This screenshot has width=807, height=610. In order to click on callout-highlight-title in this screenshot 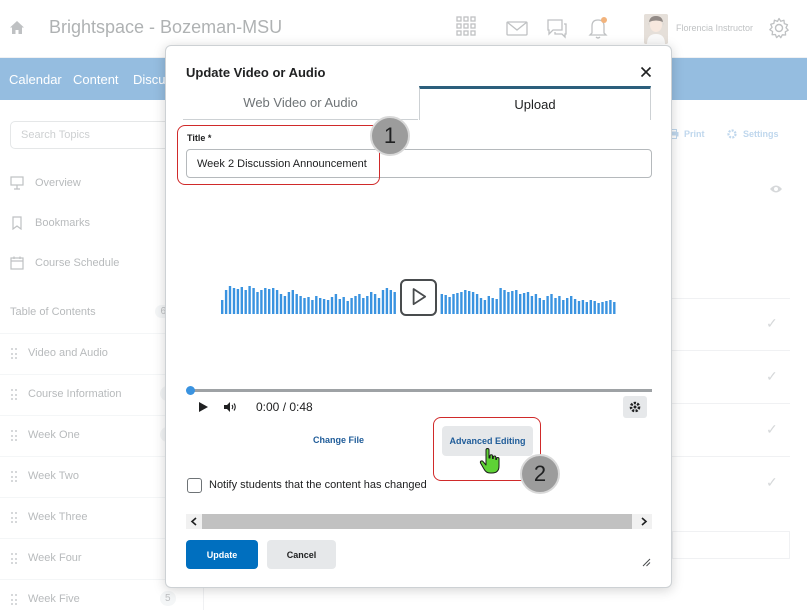, I will do `click(278, 155)`.